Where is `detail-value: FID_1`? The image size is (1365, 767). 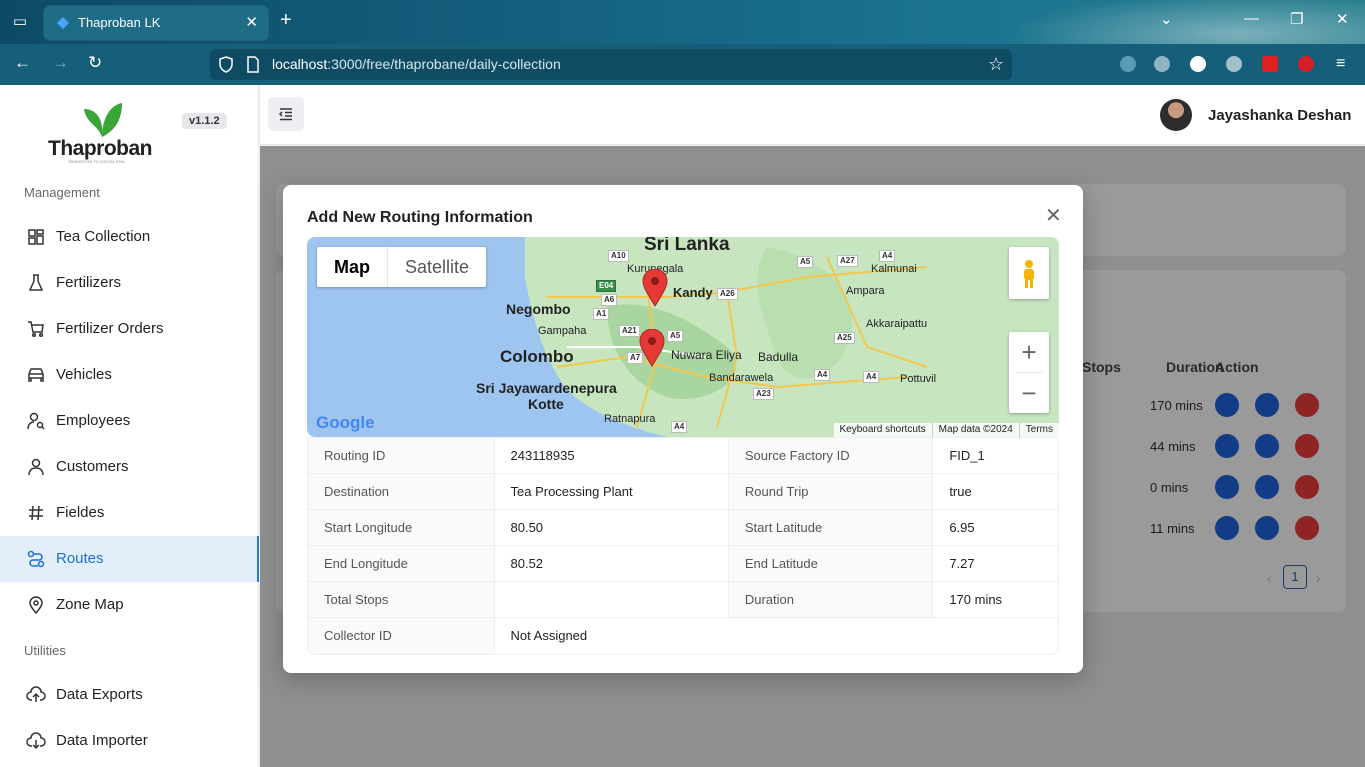 detail-value: FID_1 is located at coordinates (967, 455).